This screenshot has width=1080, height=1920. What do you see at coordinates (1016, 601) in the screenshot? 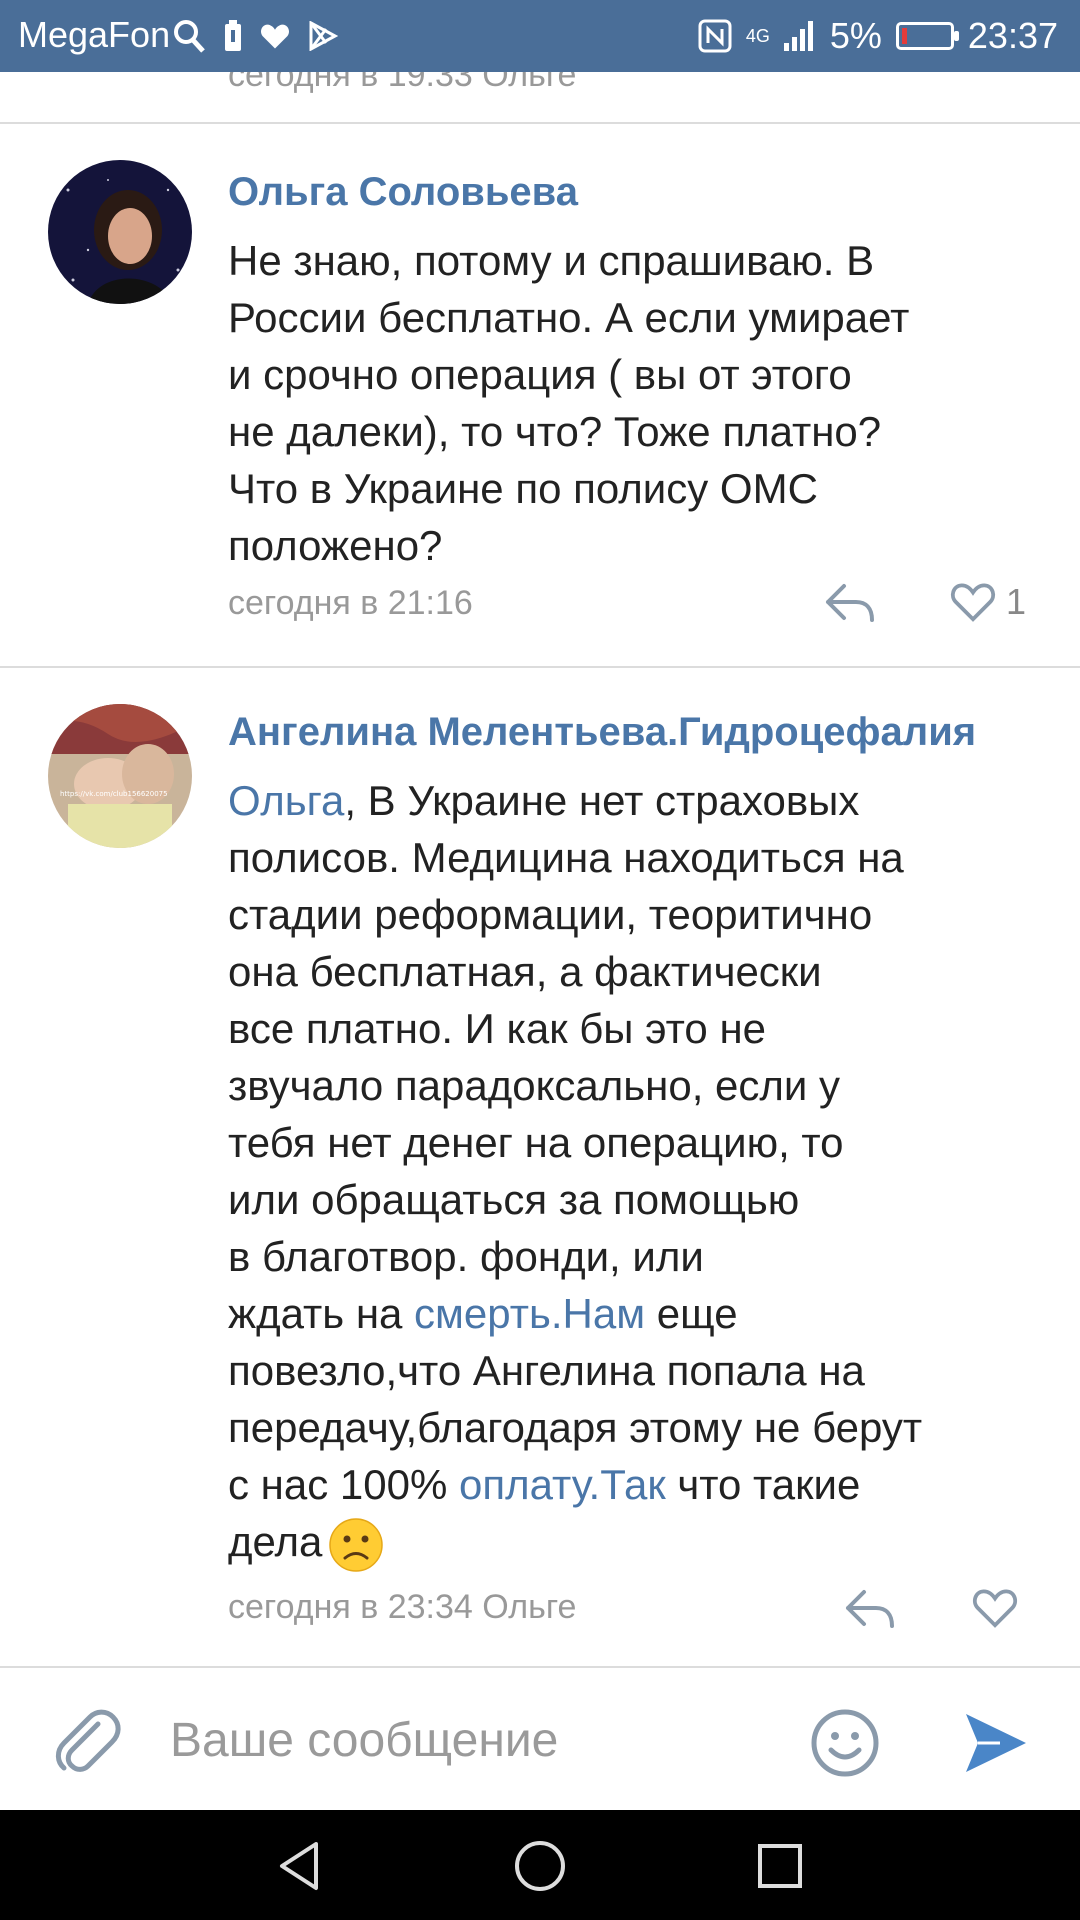
I see `like-count: 1` at bounding box center [1016, 601].